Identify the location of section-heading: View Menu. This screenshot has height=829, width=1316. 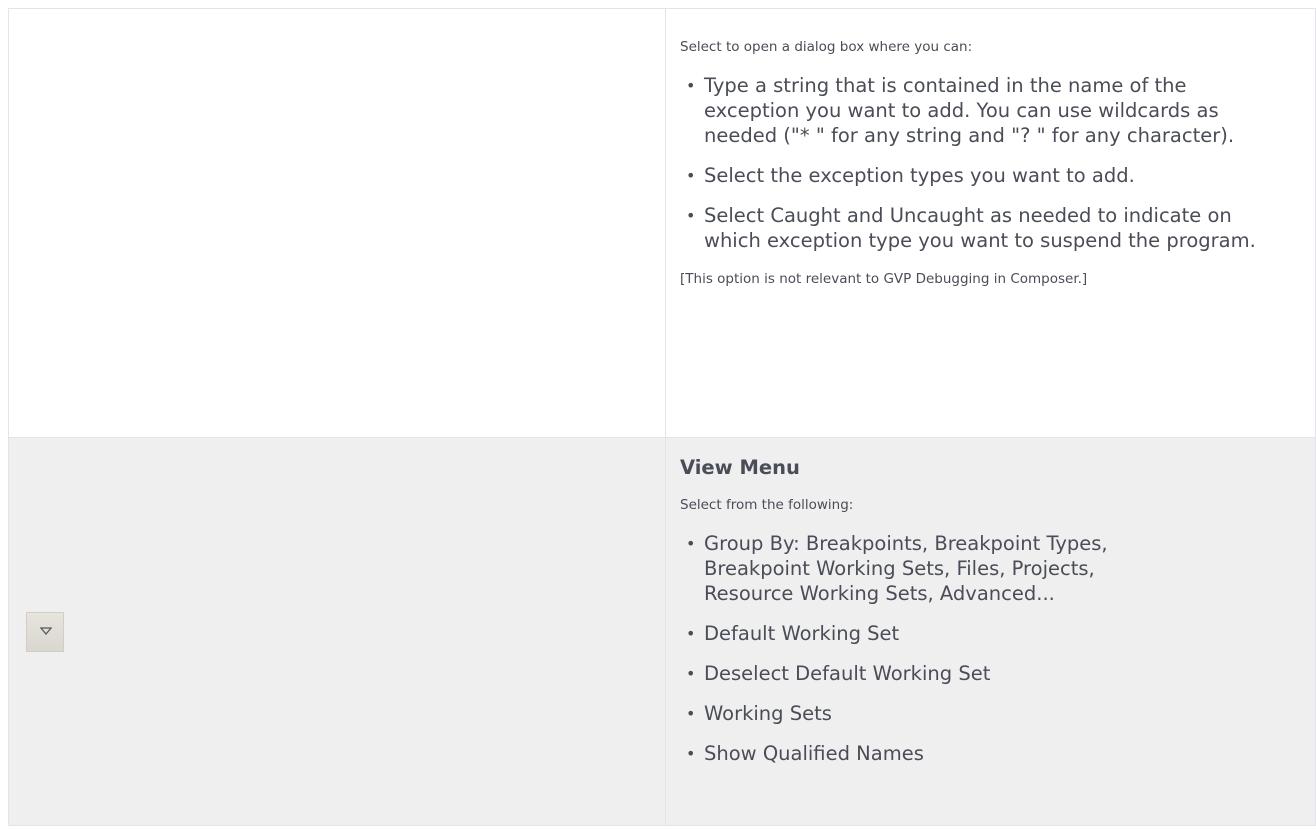
(740, 467).